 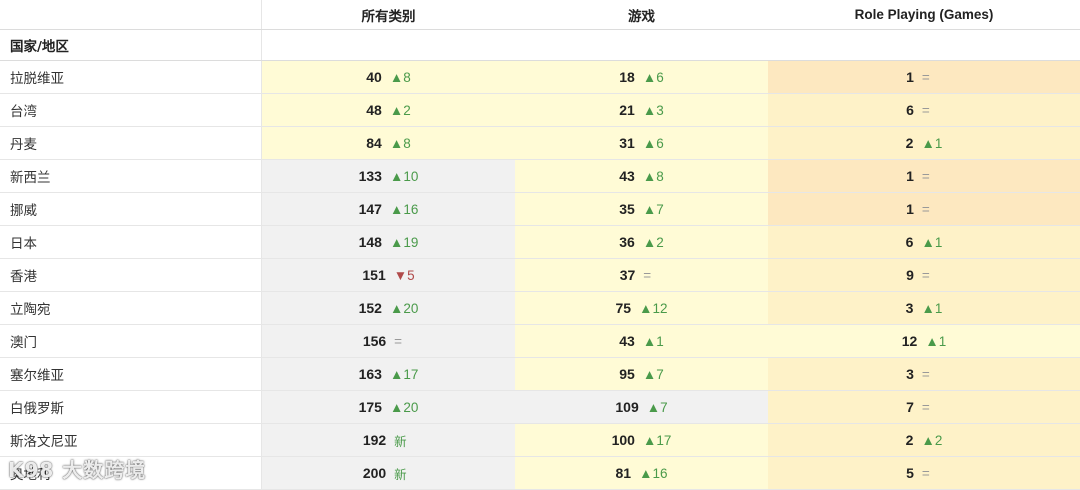 What do you see at coordinates (131, 77) in the screenshot?
I see `country-name: 拉脱维亚` at bounding box center [131, 77].